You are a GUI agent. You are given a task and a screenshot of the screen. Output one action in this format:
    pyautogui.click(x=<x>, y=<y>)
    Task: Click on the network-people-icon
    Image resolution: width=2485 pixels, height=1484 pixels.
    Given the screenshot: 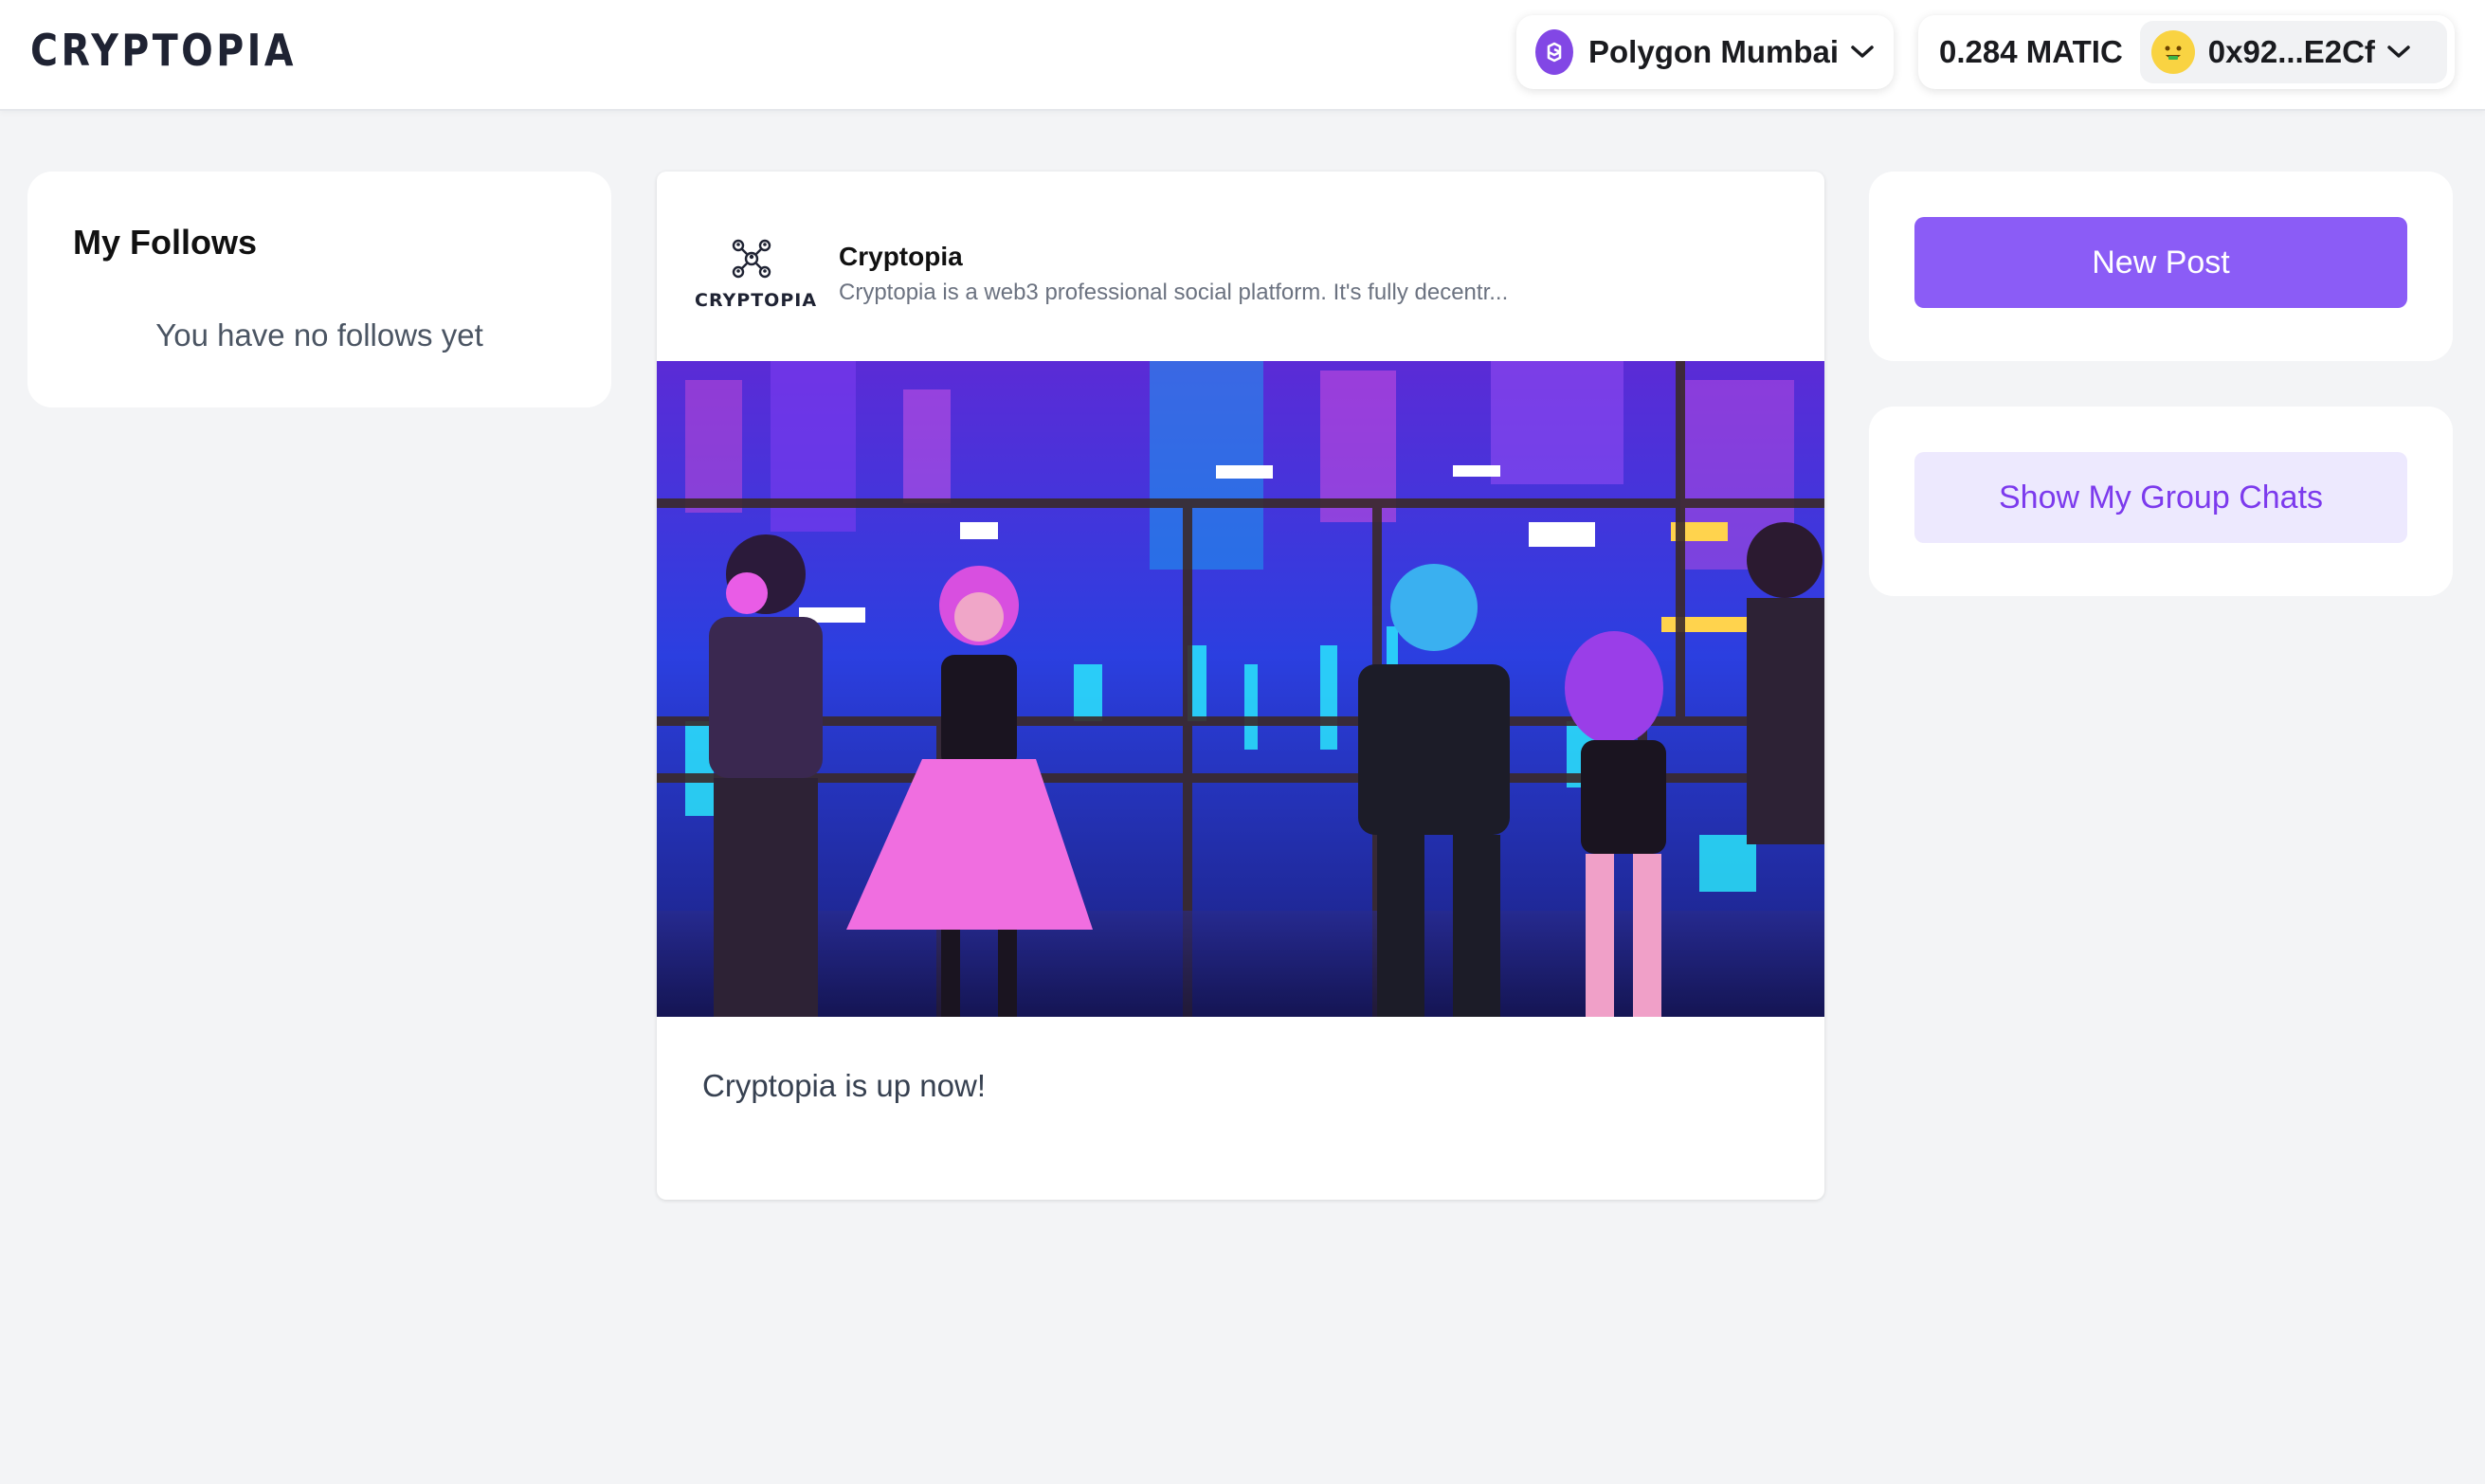 What is the action you would take?
    pyautogui.click(x=751, y=259)
    